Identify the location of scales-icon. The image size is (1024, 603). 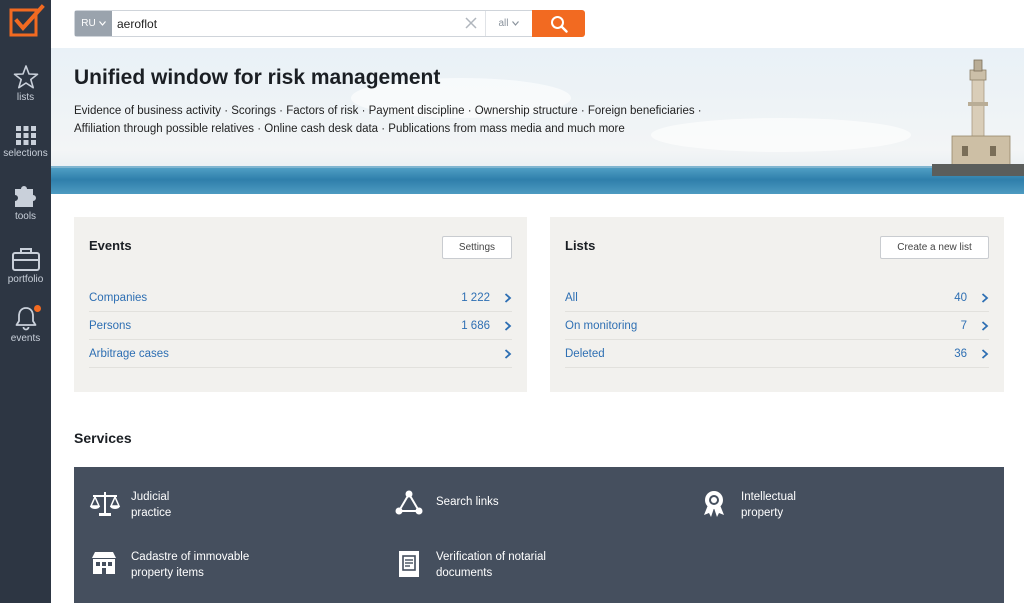
(105, 504).